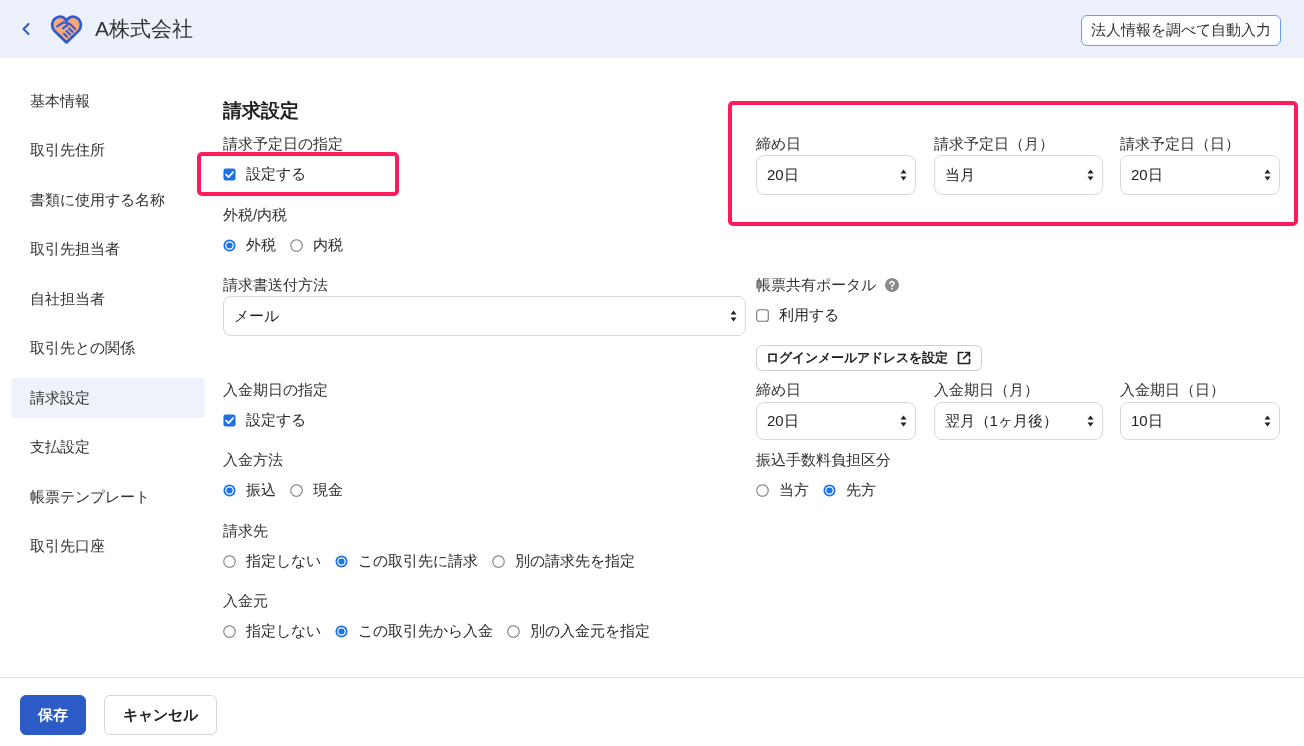  What do you see at coordinates (160, 715) in the screenshot?
I see `cancel-button: キャンセル` at bounding box center [160, 715].